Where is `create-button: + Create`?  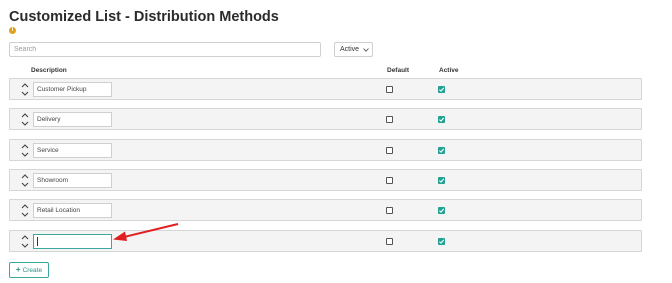
create-button: + Create is located at coordinates (29, 270).